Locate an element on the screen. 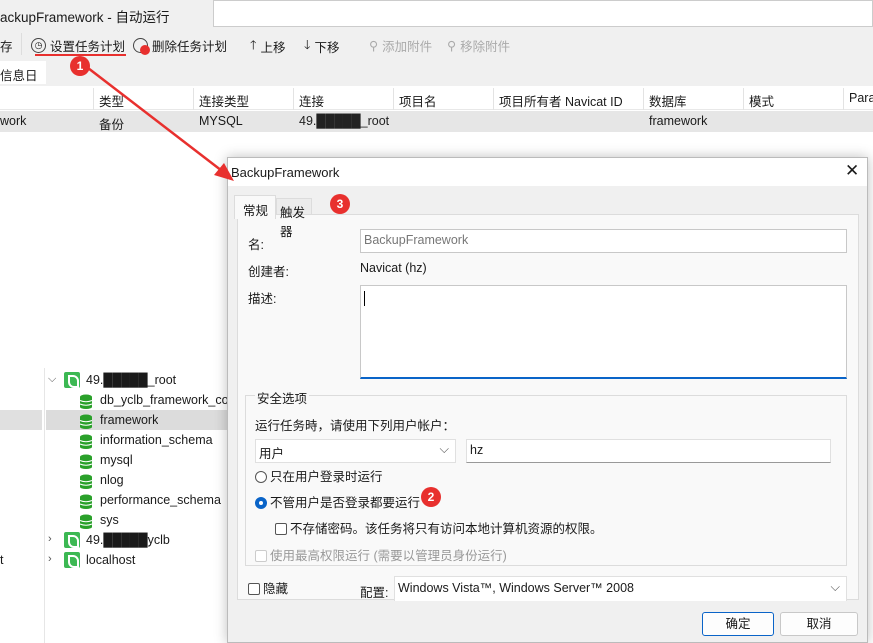 The image size is (873, 643). annotation-badge-1: 1 is located at coordinates (80, 66).